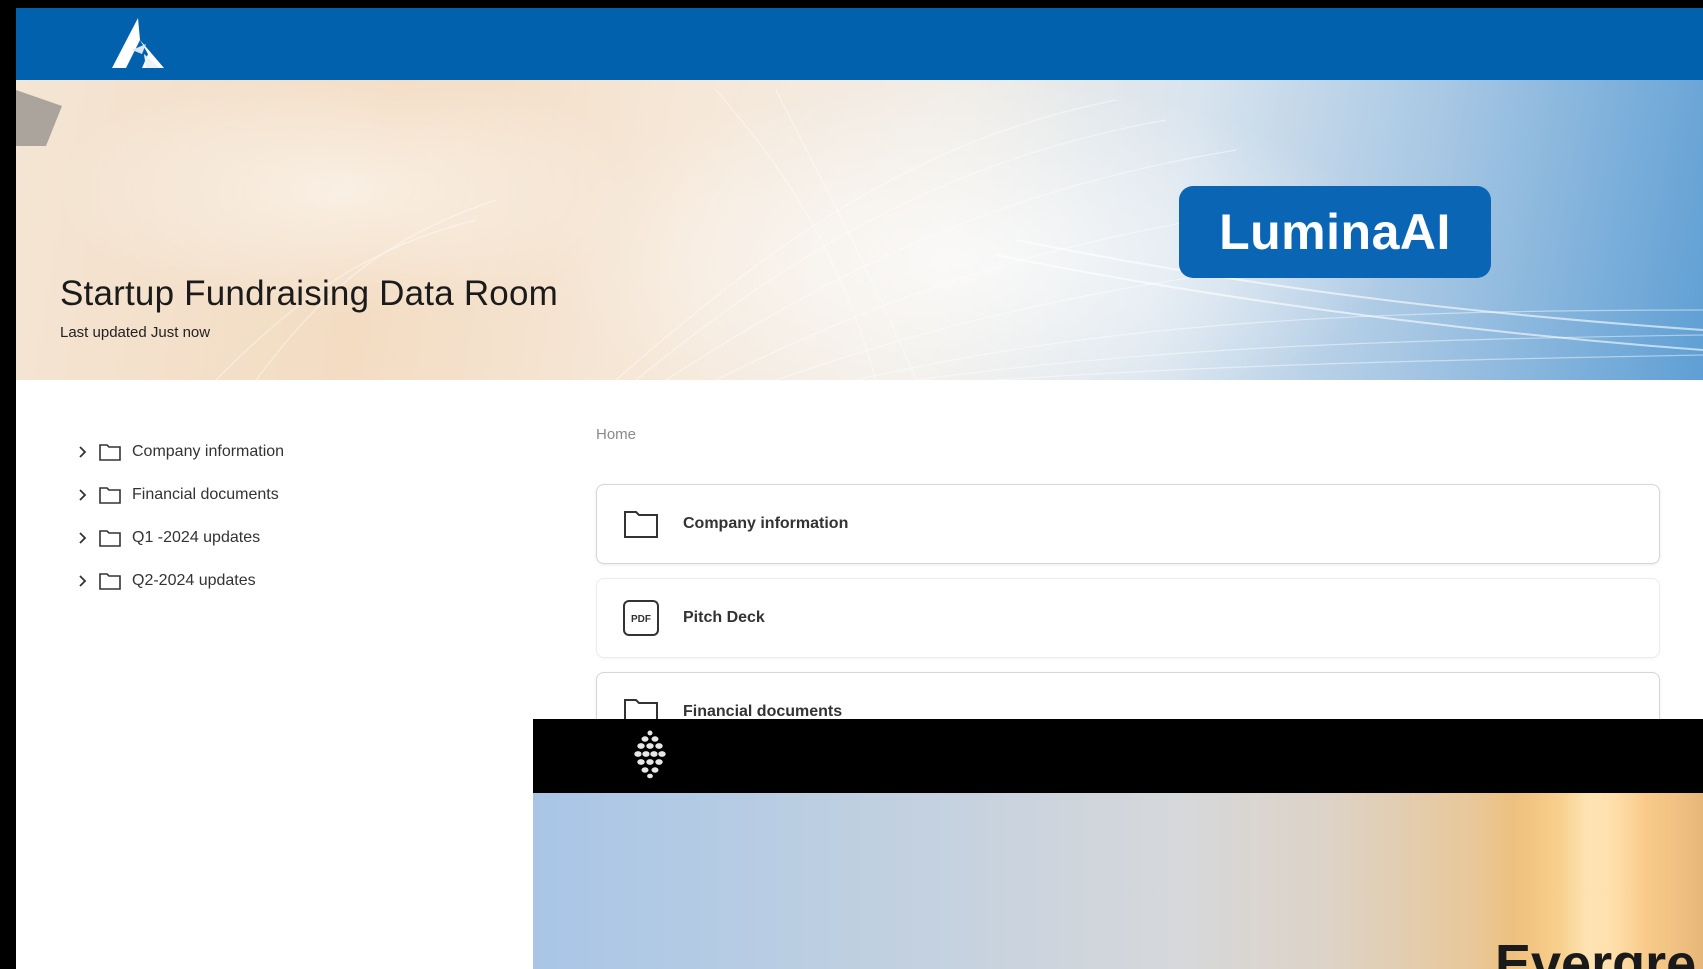 This screenshot has height=969, width=1703. Describe the element at coordinates (766, 523) in the screenshot. I see `list-item-label: Company information` at that location.